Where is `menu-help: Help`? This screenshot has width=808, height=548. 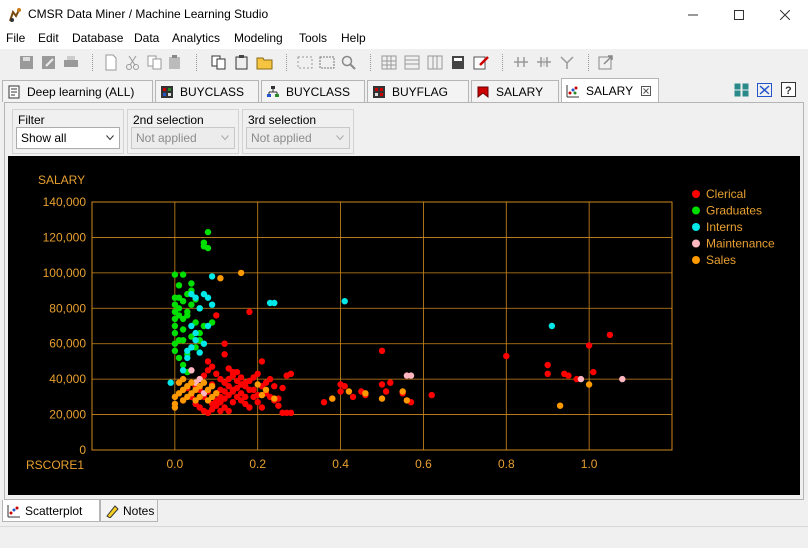 menu-help: Help is located at coordinates (353, 38).